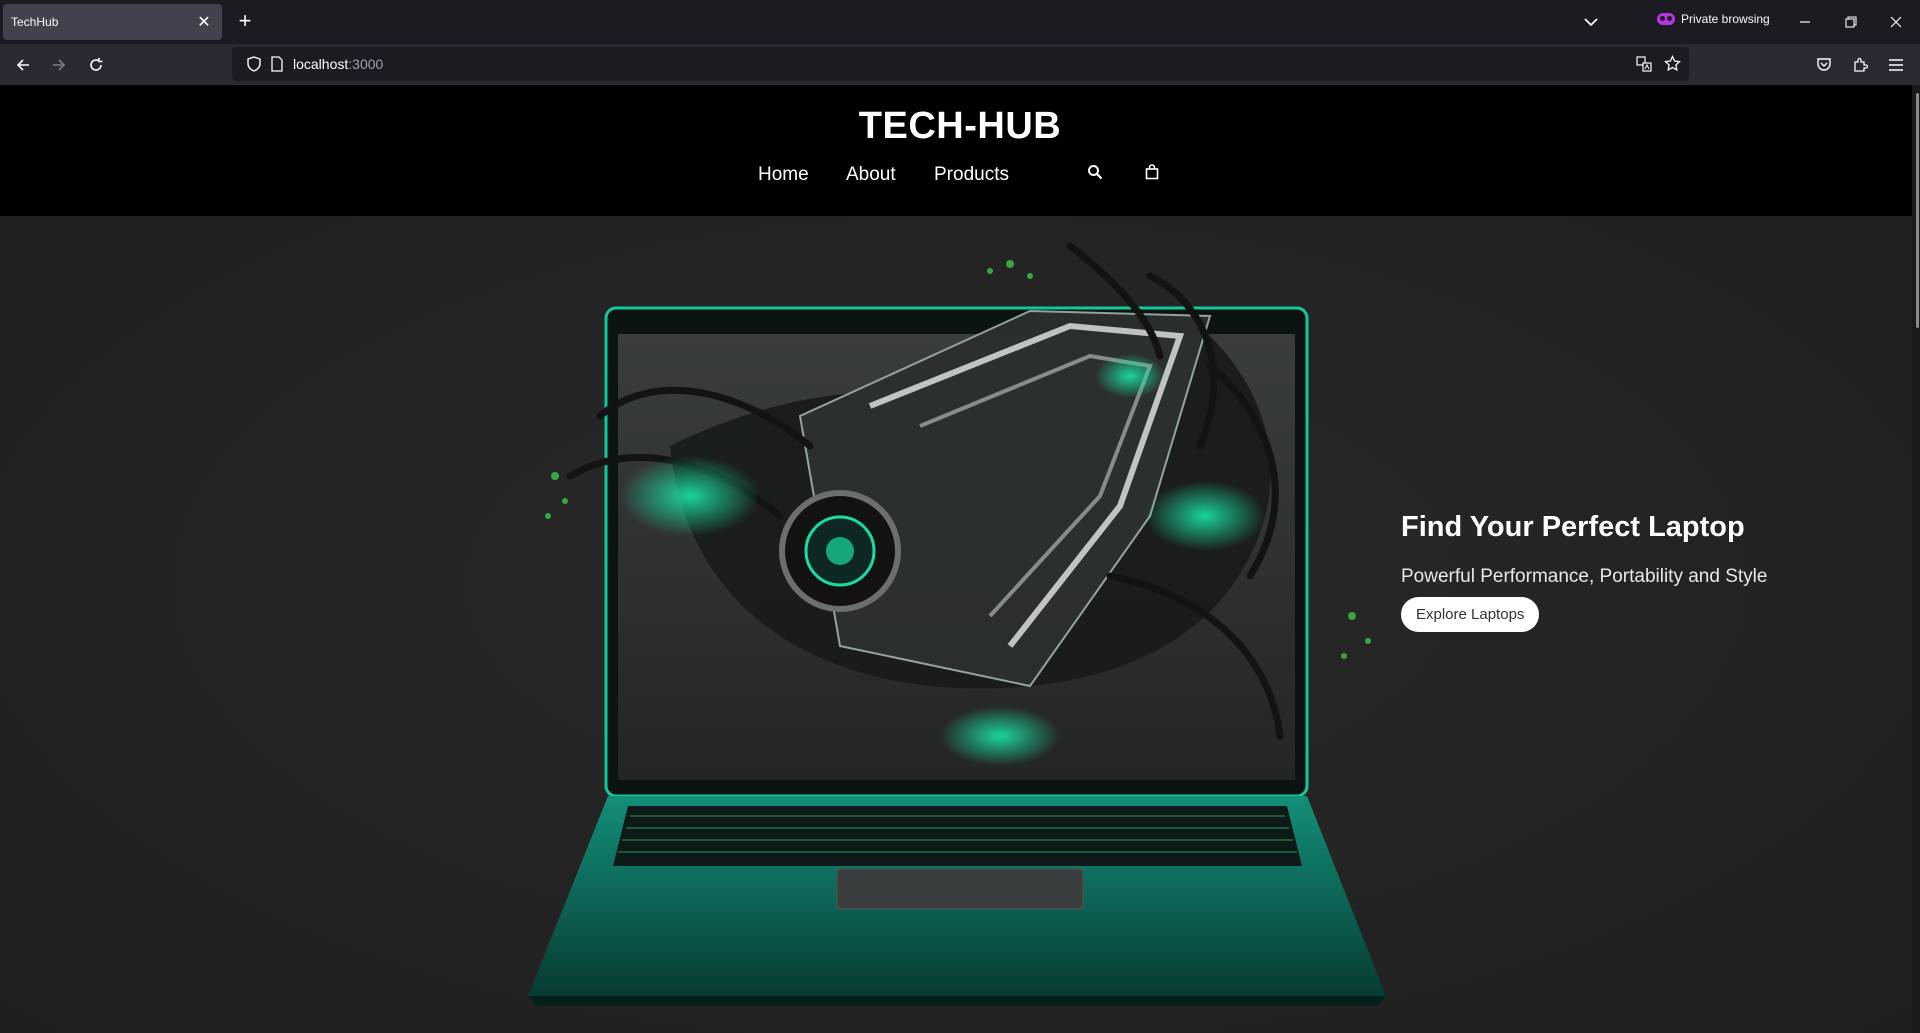 The image size is (1920, 1033). Describe the element at coordinates (277, 66) in the screenshot. I see `page-icon` at that location.